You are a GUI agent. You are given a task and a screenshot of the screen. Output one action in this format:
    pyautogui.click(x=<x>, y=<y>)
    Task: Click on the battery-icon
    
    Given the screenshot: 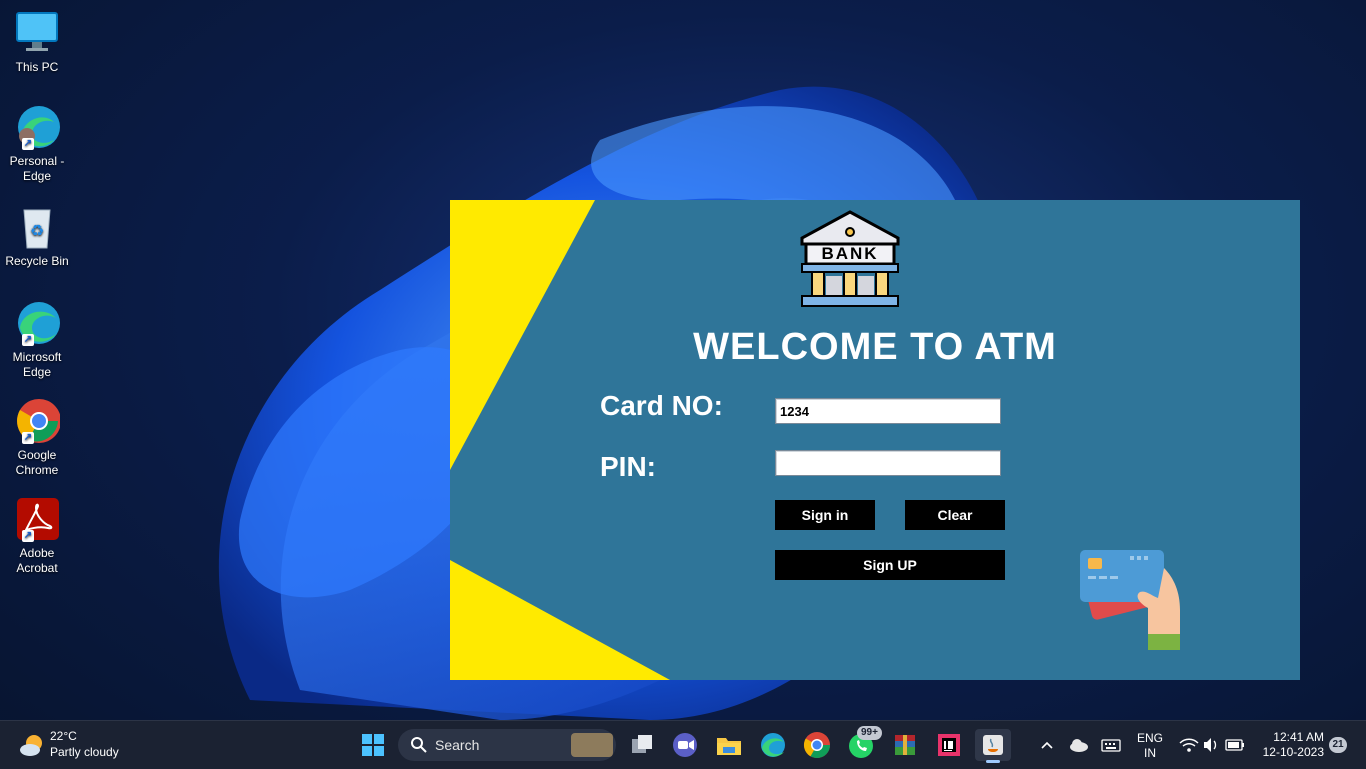 What is the action you would take?
    pyautogui.click(x=1234, y=745)
    